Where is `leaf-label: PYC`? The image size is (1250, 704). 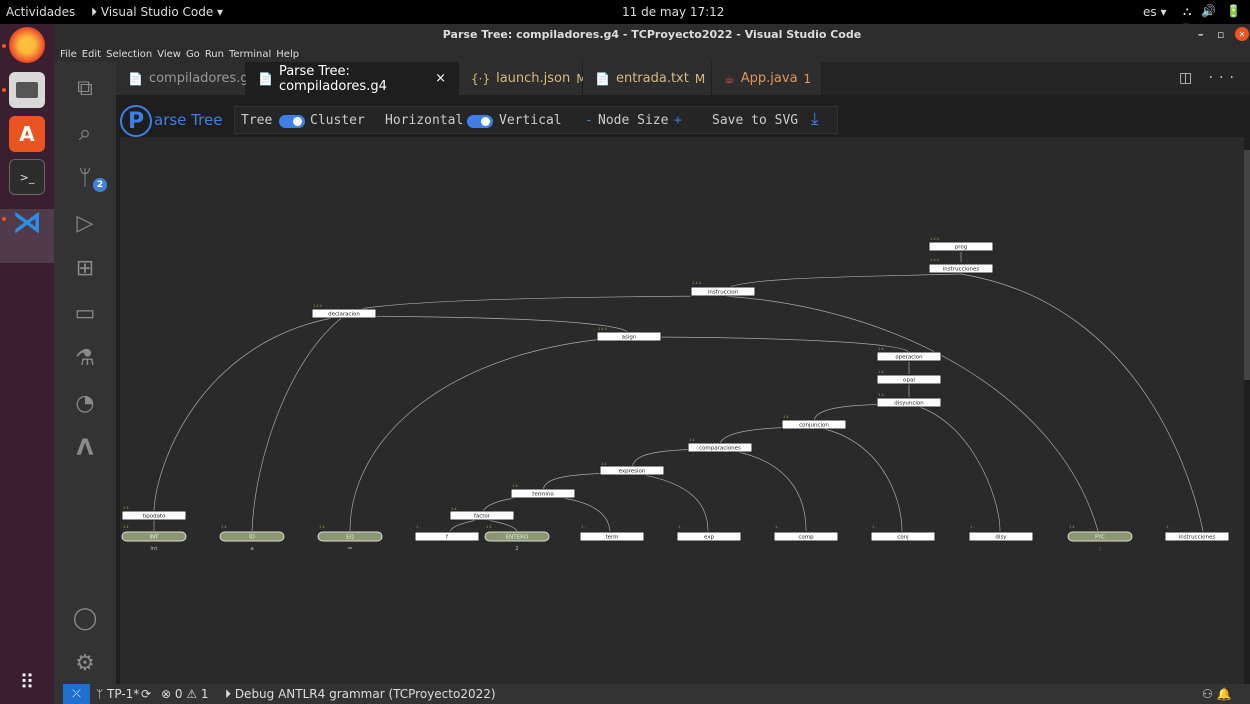
leaf-label: PYC is located at coordinates (1100, 538).